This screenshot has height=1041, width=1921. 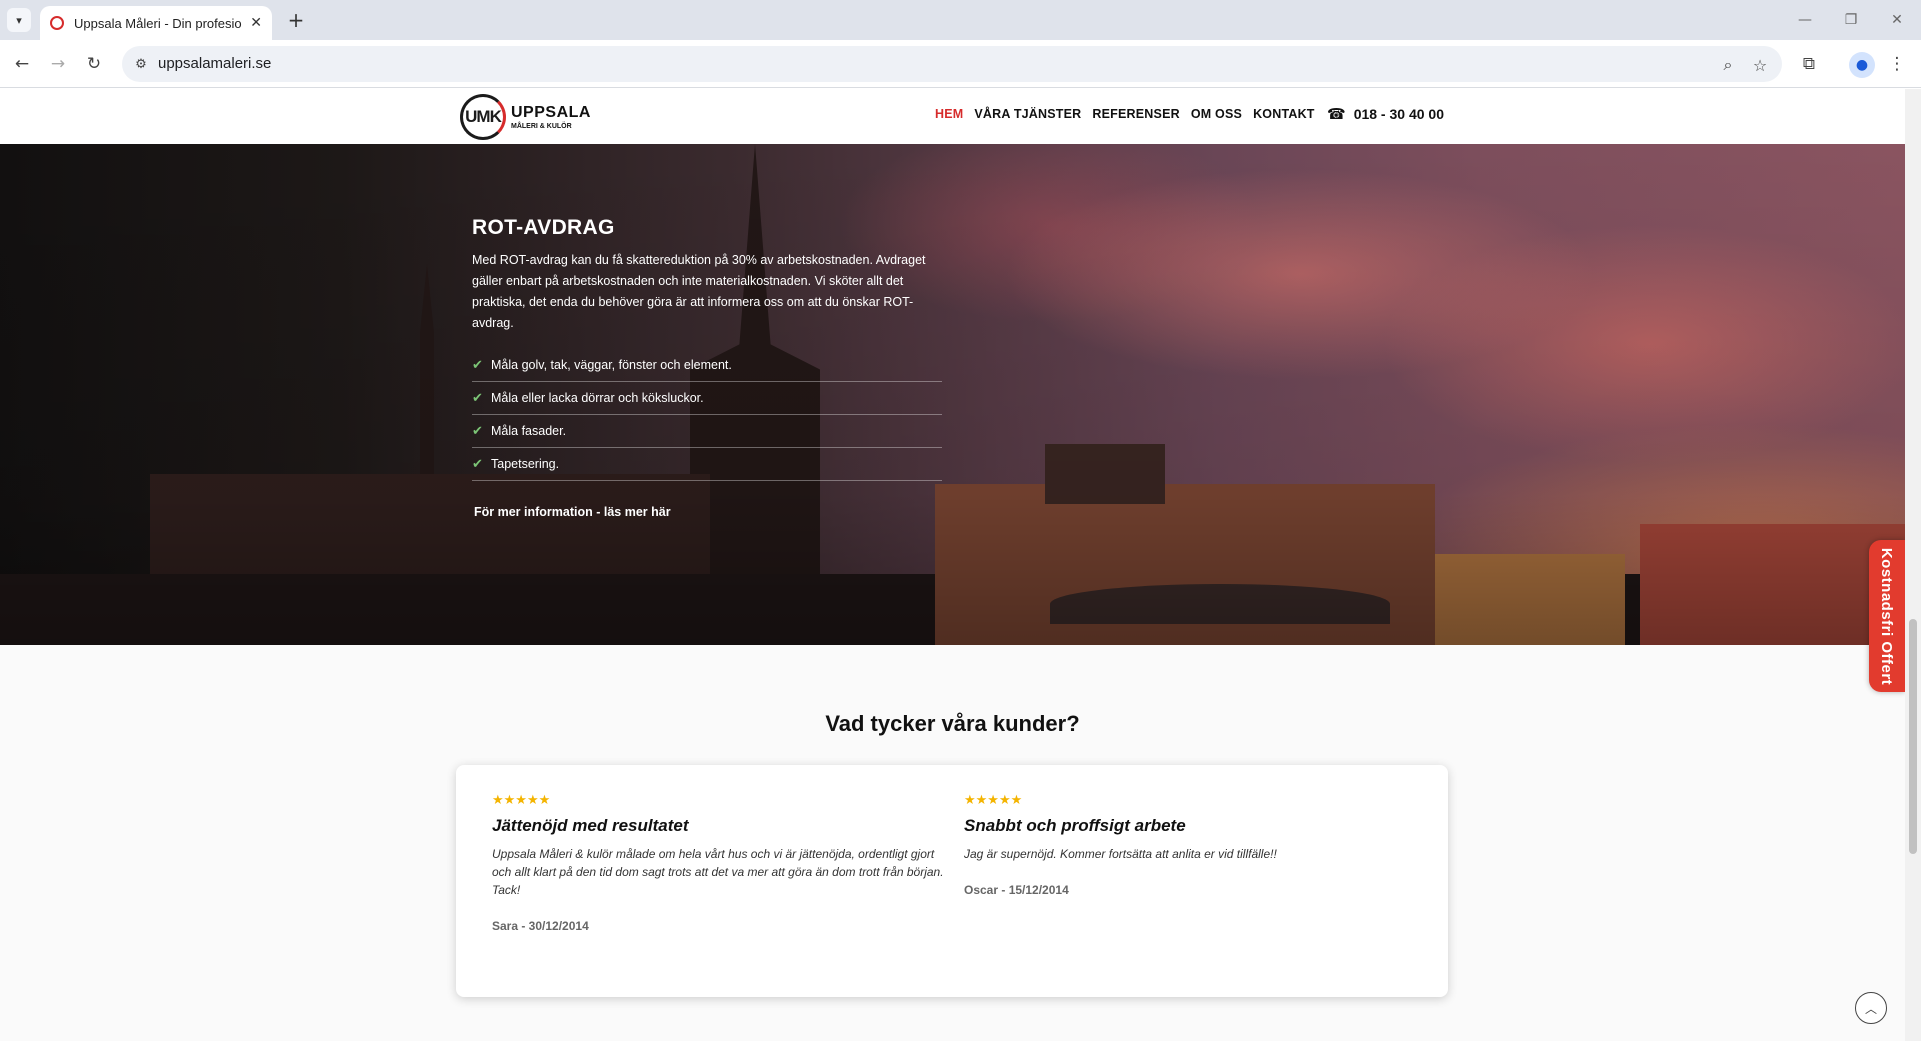 What do you see at coordinates (1216, 114) in the screenshot?
I see `nav-item-om-oss: OM OSS` at bounding box center [1216, 114].